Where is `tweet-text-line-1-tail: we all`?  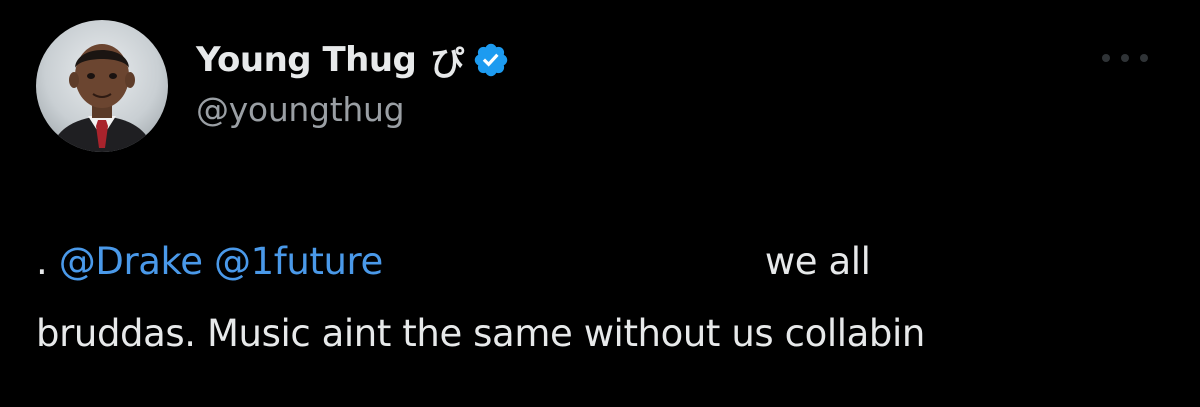
tweet-text-line-1-tail: we all is located at coordinates (817, 261).